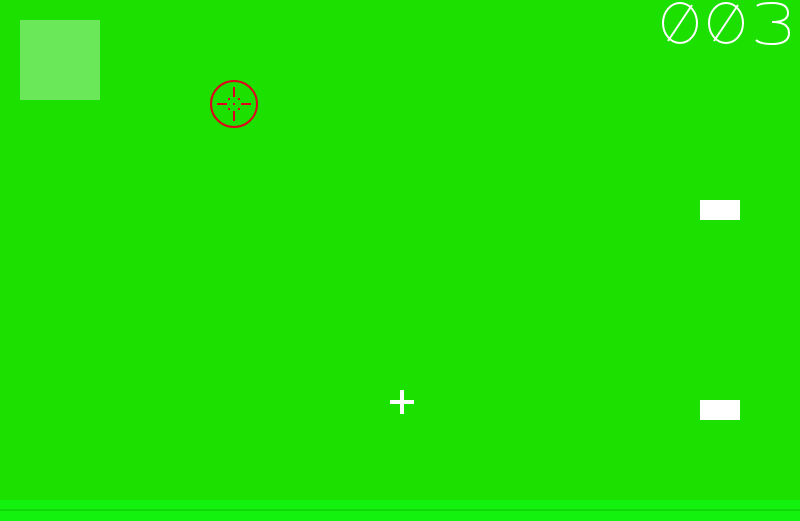  What do you see at coordinates (773, 23) in the screenshot?
I see `score-digit: 3` at bounding box center [773, 23].